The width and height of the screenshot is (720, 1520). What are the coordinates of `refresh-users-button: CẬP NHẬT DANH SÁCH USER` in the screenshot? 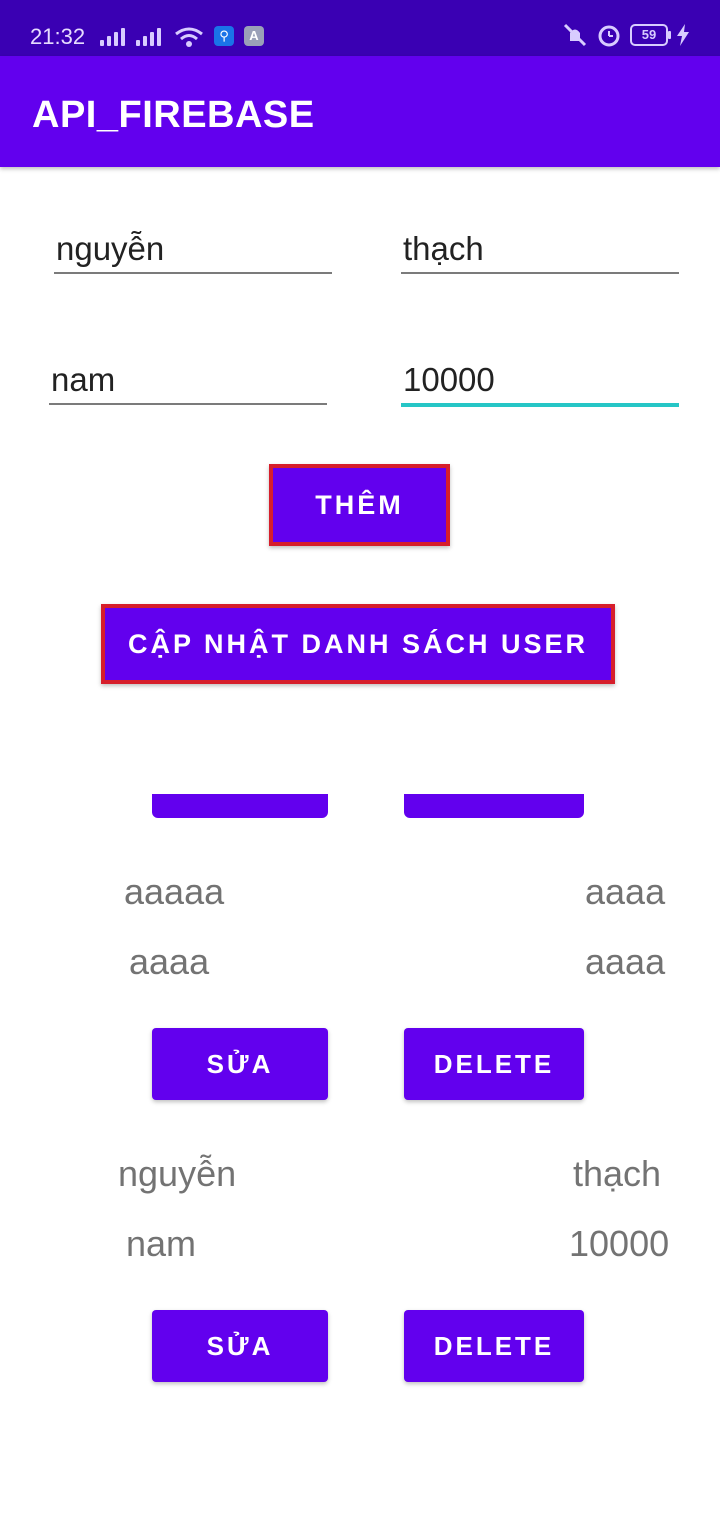 It's located at (358, 644).